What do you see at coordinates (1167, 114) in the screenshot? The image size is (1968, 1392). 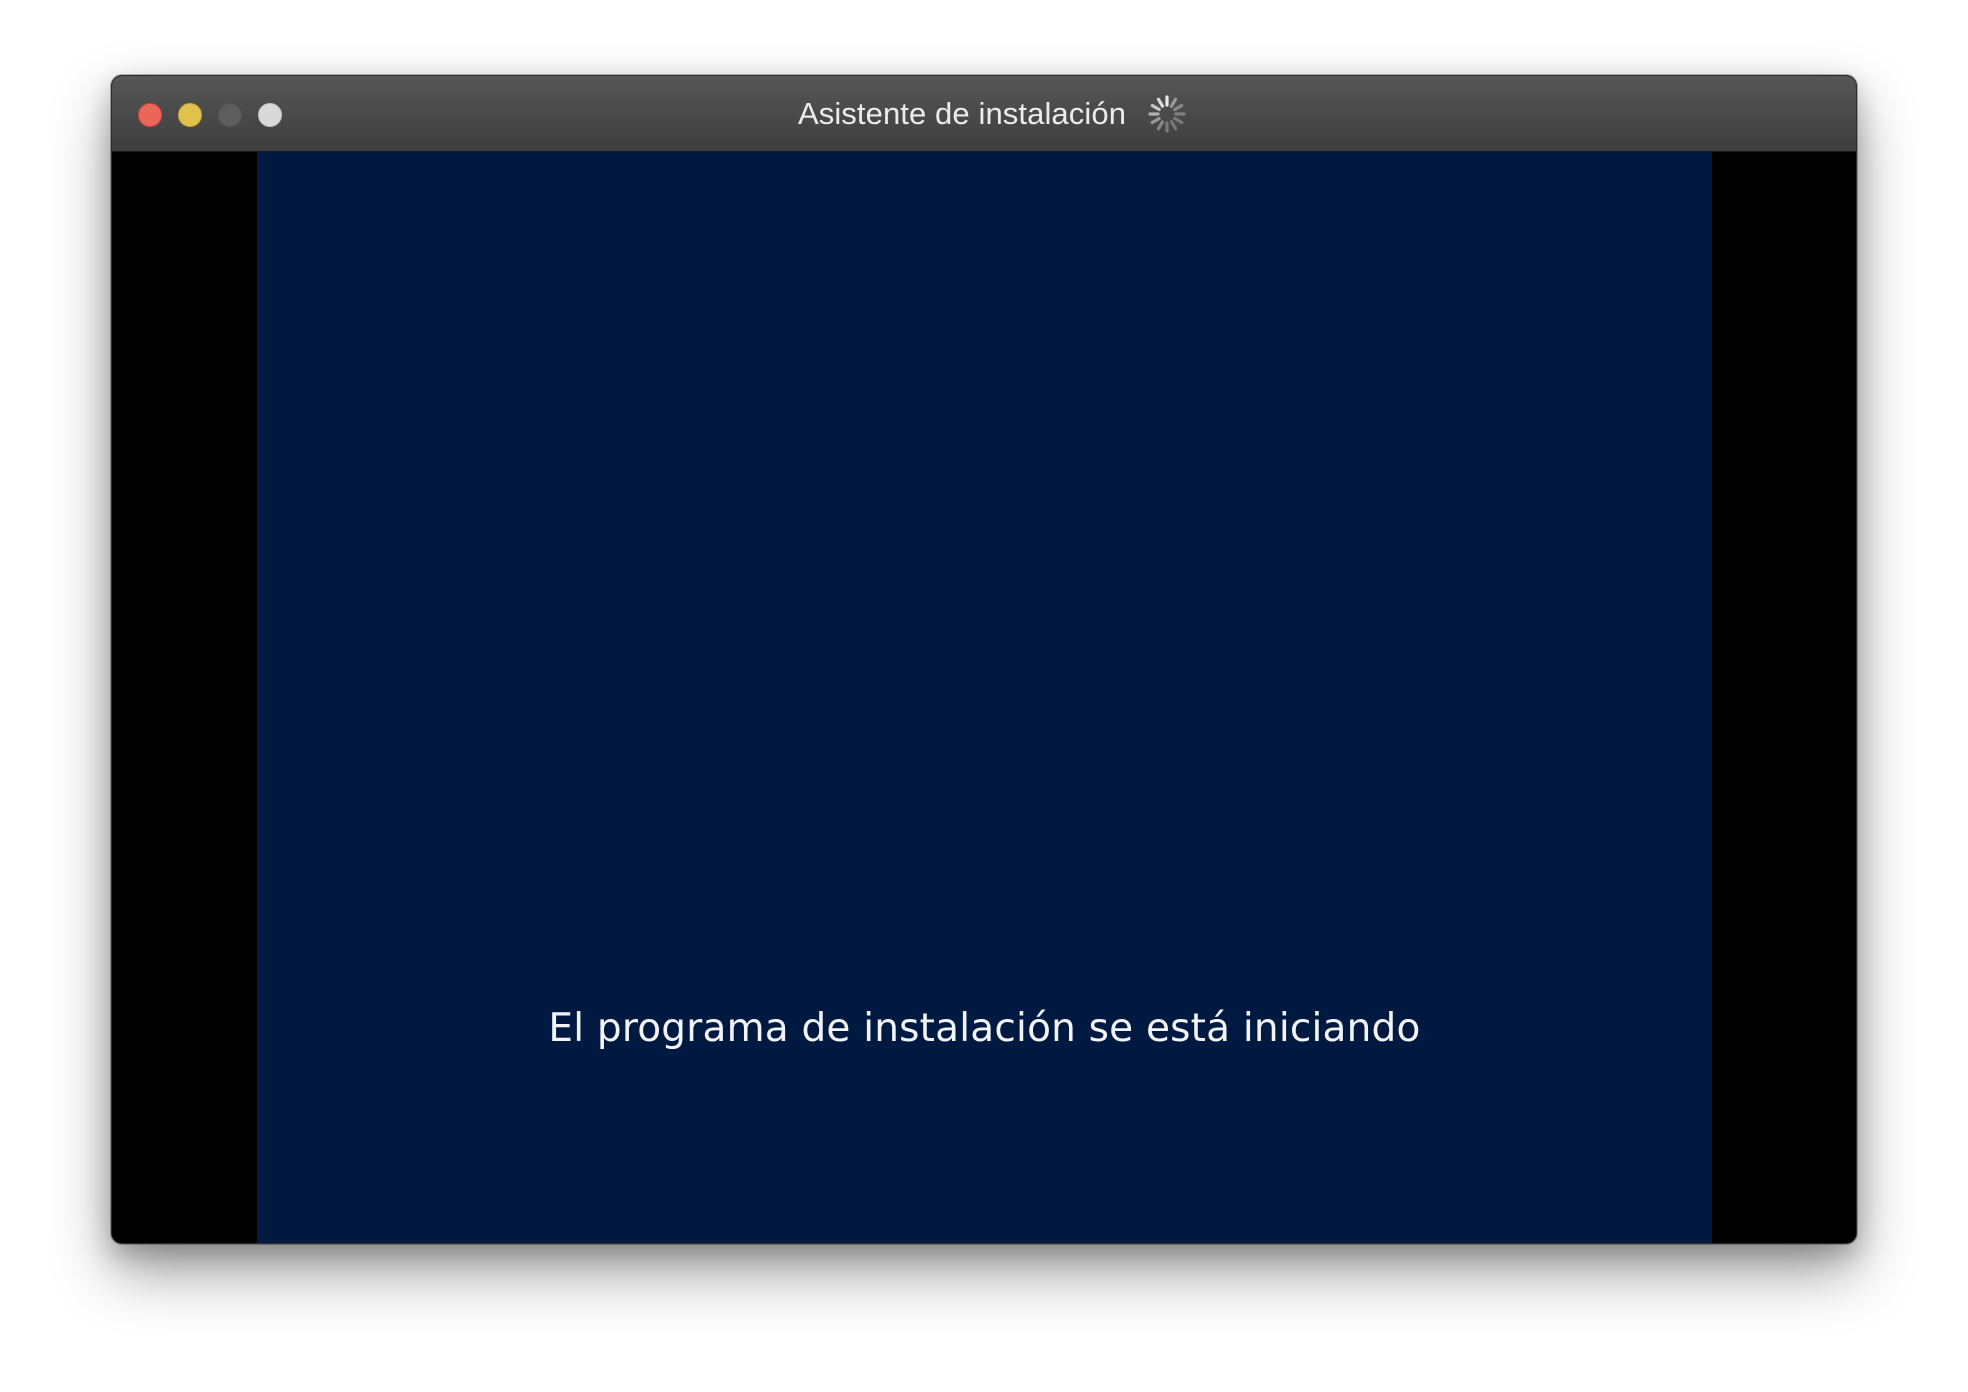 I see `loading-spinner-icon` at bounding box center [1167, 114].